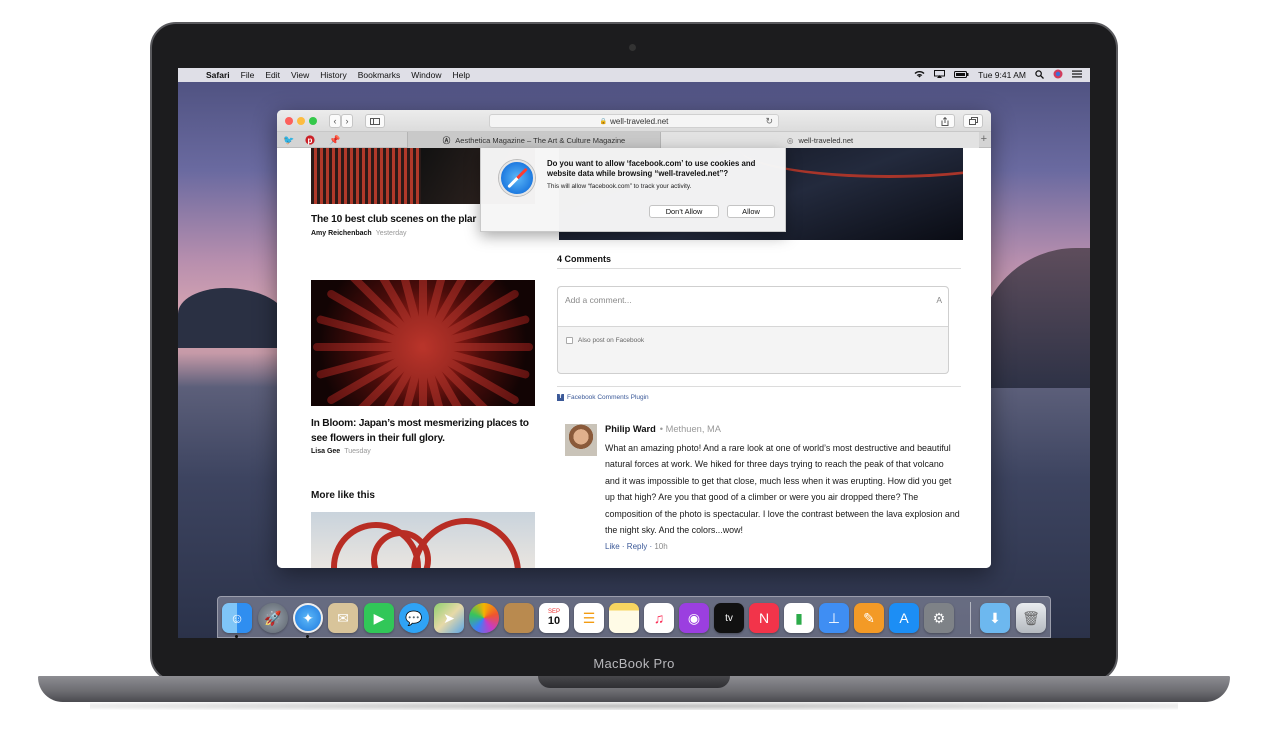  What do you see at coordinates (347, 121) in the screenshot?
I see `forward-button: ›` at bounding box center [347, 121].